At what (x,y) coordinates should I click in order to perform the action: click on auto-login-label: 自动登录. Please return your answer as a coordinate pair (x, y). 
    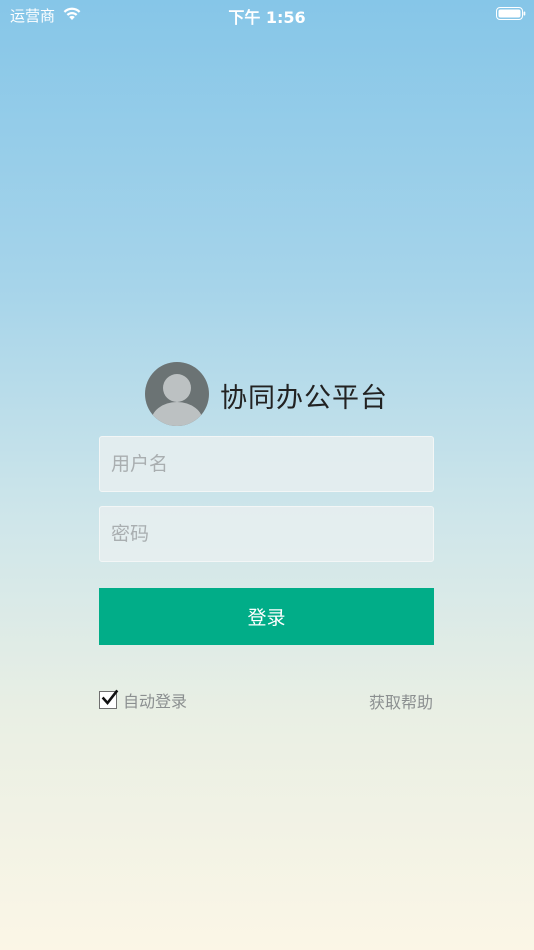
    Looking at the image, I should click on (155, 701).